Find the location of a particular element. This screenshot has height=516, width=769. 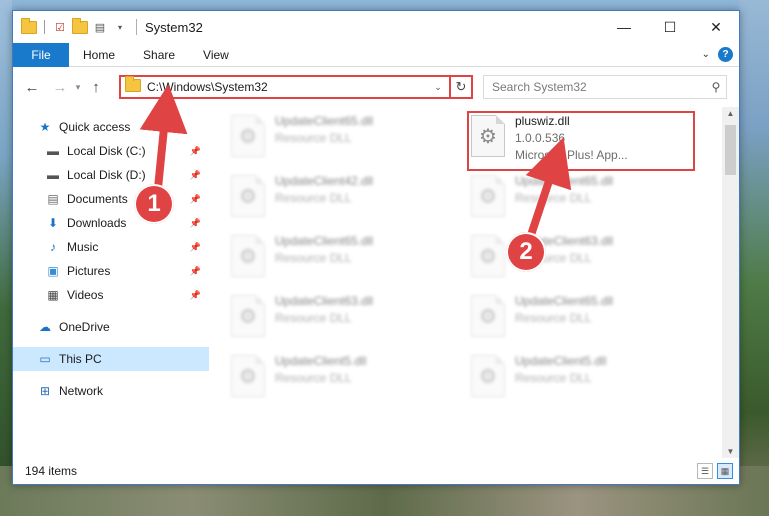

annotation-marker-1: 1 is located at coordinates (154, 204).